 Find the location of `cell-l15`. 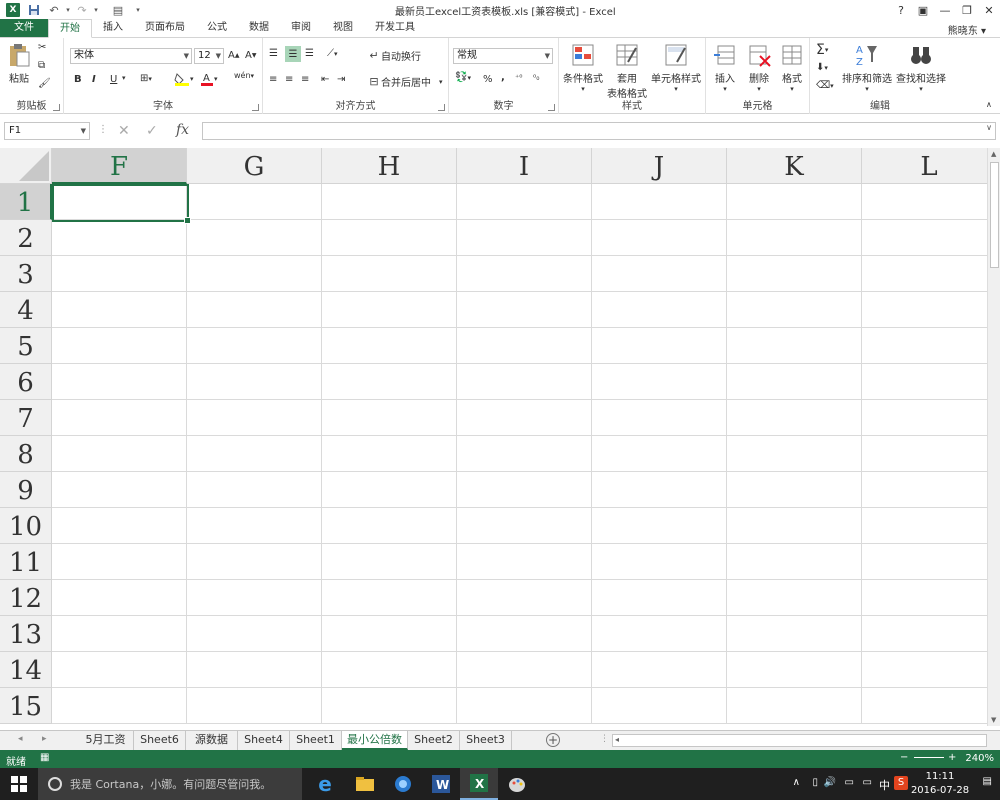

cell-l15 is located at coordinates (924, 706).